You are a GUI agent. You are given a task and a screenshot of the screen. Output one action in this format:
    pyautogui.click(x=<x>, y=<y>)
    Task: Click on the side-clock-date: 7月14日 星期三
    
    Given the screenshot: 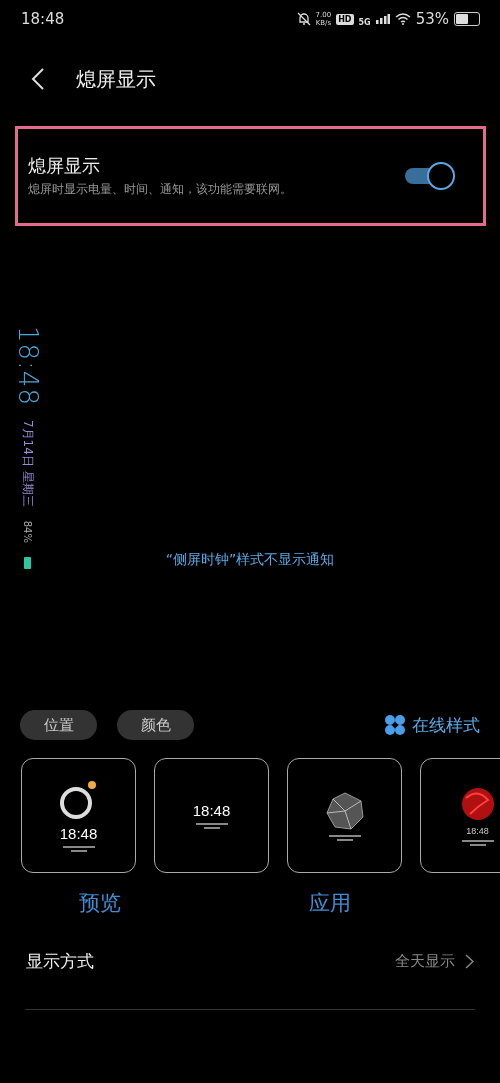 What is the action you would take?
    pyautogui.click(x=28, y=463)
    